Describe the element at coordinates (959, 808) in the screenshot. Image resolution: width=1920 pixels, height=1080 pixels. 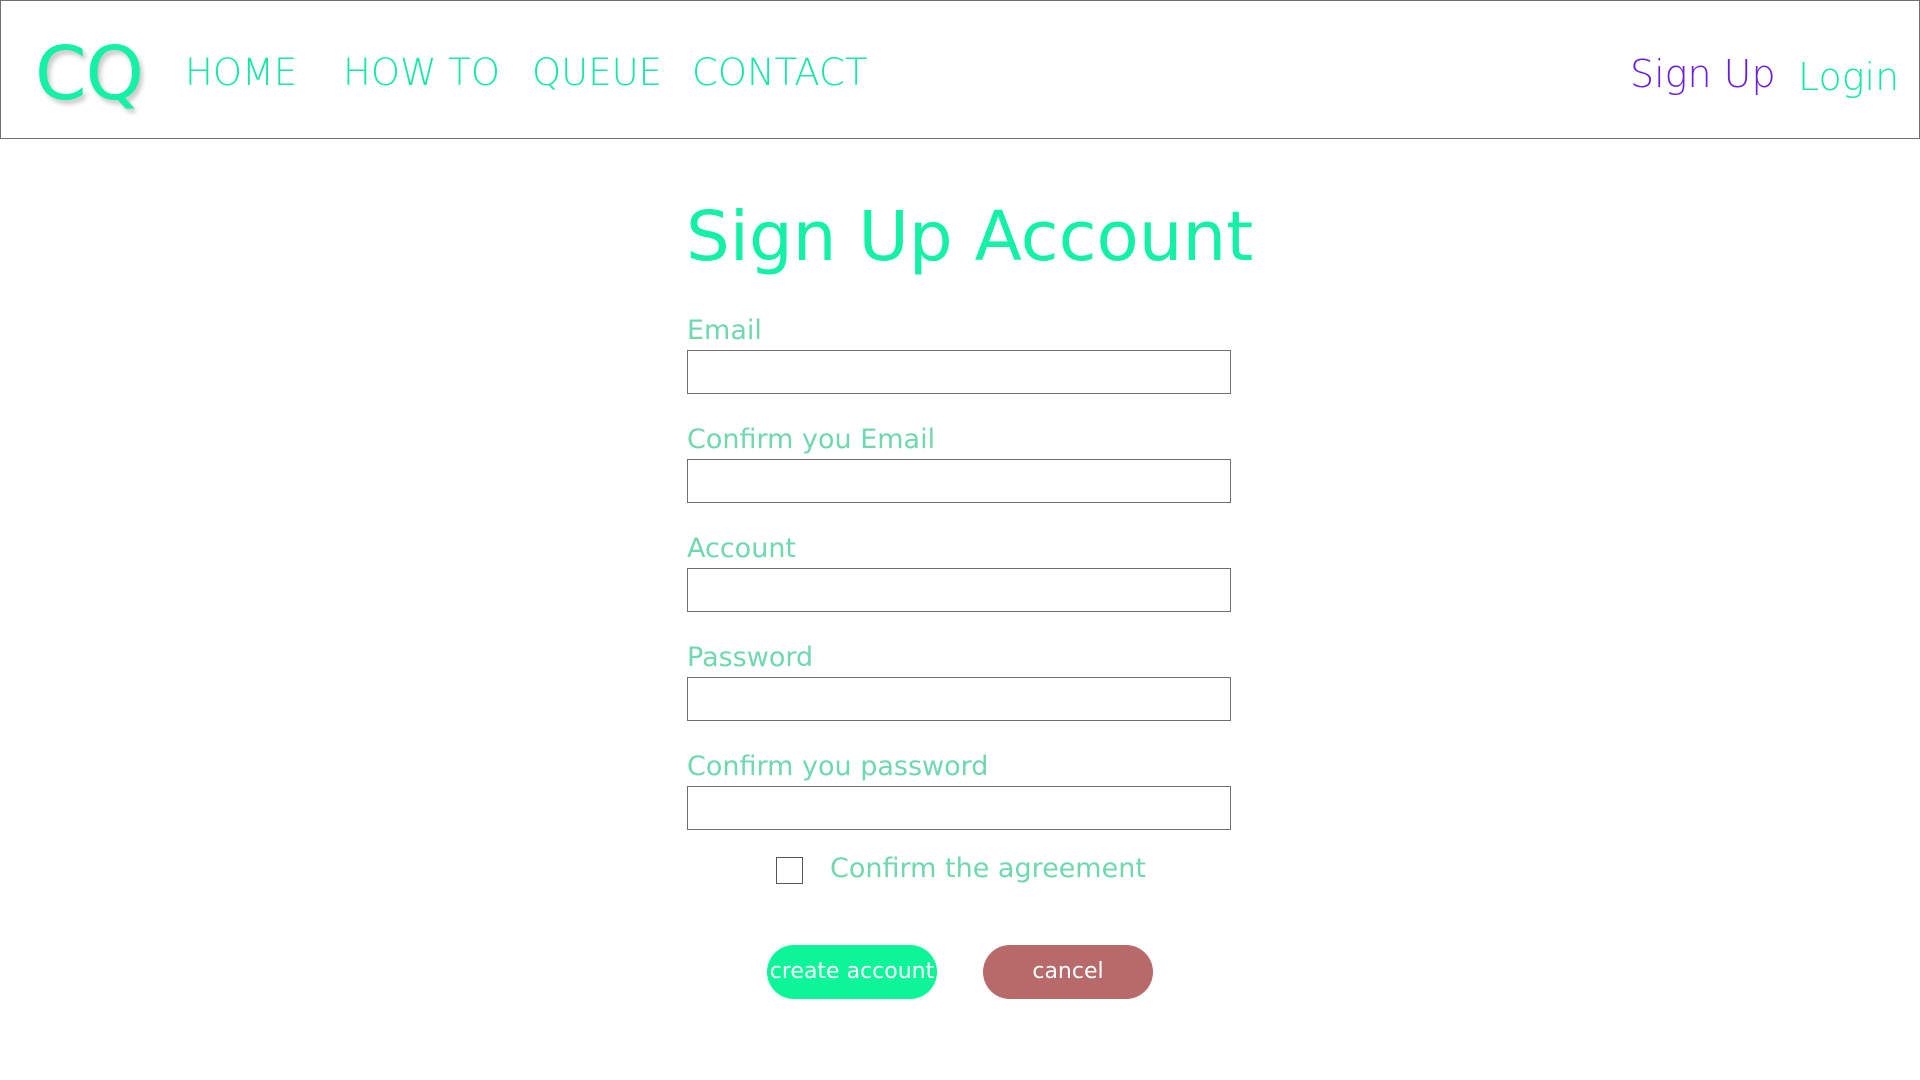
I see `confirm-password-input` at that location.